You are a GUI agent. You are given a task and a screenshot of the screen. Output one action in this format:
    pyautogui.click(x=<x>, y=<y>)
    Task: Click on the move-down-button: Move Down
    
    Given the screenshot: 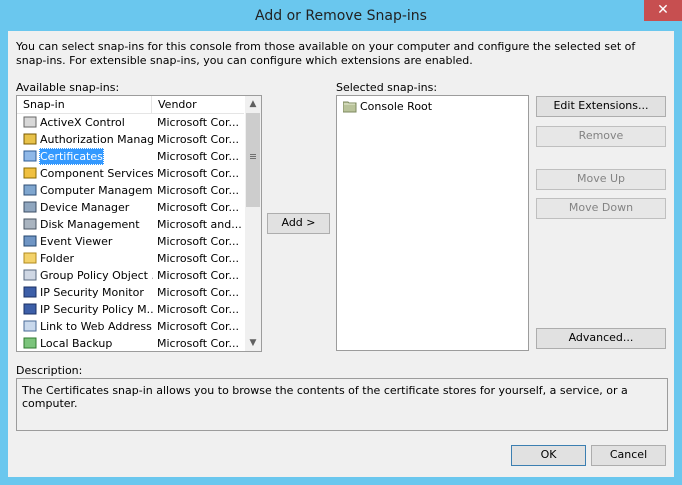 What is the action you would take?
    pyautogui.click(x=601, y=208)
    